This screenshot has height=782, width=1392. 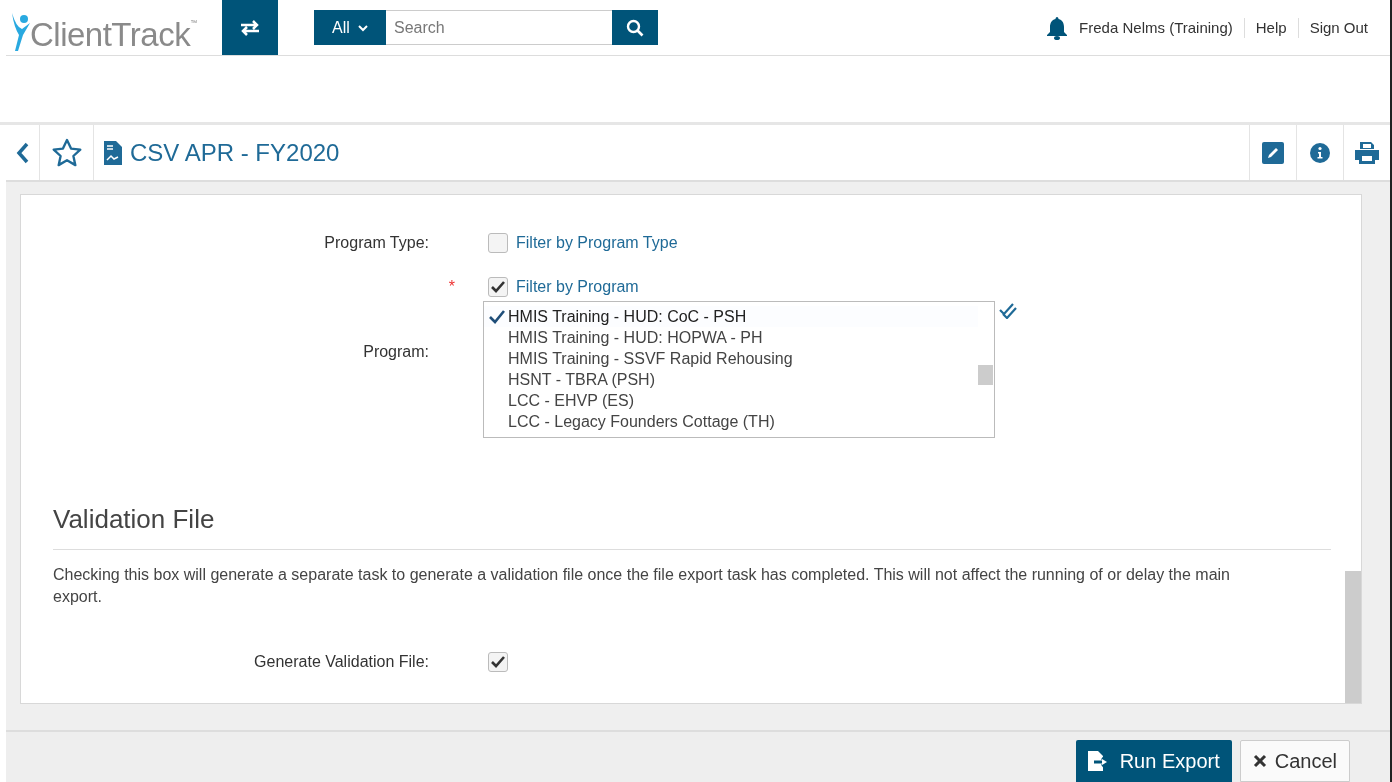 What do you see at coordinates (235, 152) in the screenshot?
I see `page-title: CSV APR - FY2020` at bounding box center [235, 152].